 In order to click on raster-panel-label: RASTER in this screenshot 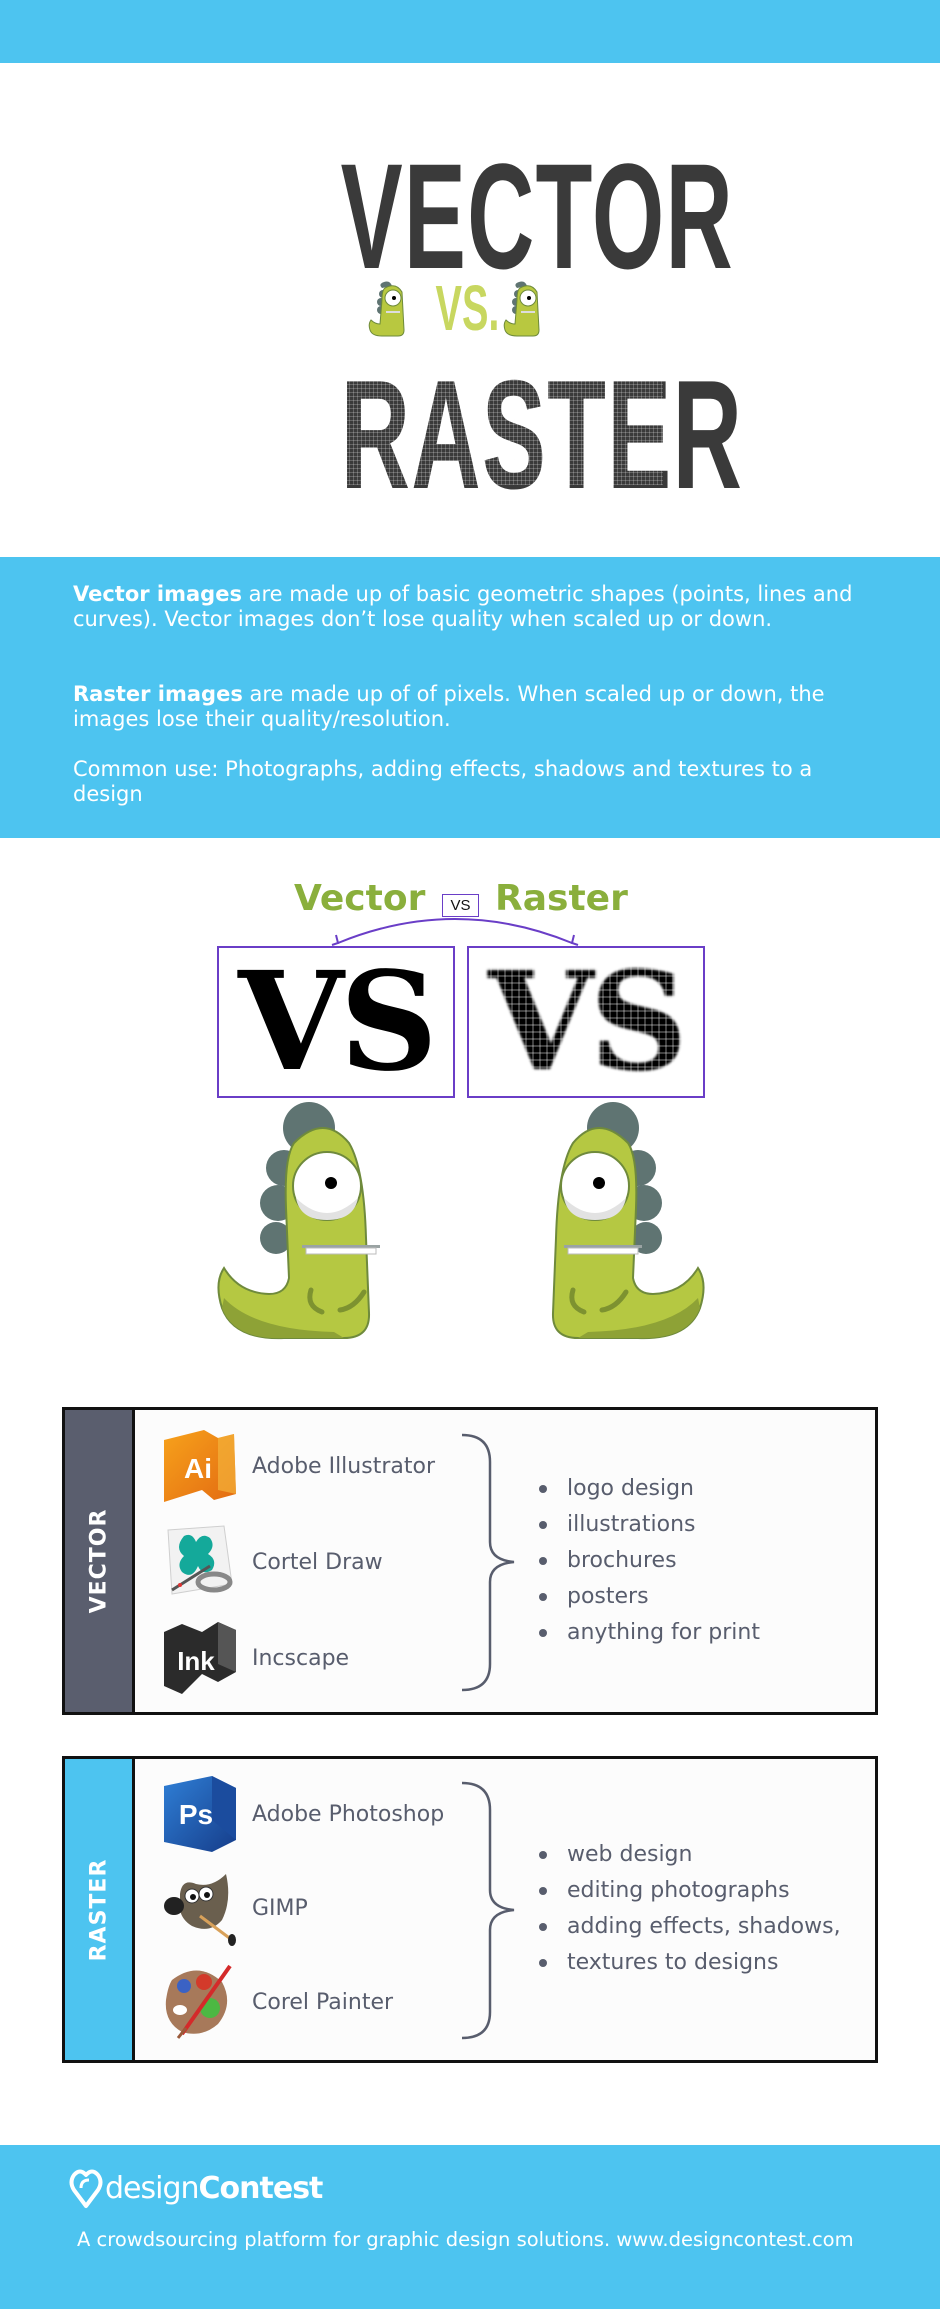, I will do `click(98, 1909)`.